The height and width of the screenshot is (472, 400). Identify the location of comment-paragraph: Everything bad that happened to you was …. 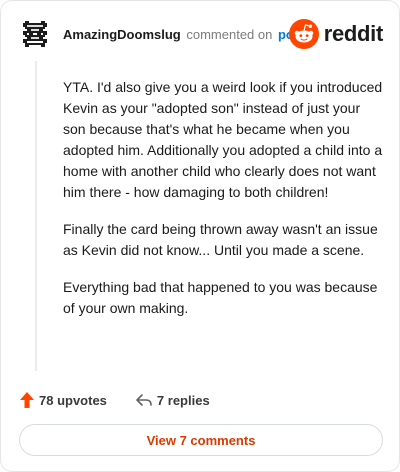
(220, 297).